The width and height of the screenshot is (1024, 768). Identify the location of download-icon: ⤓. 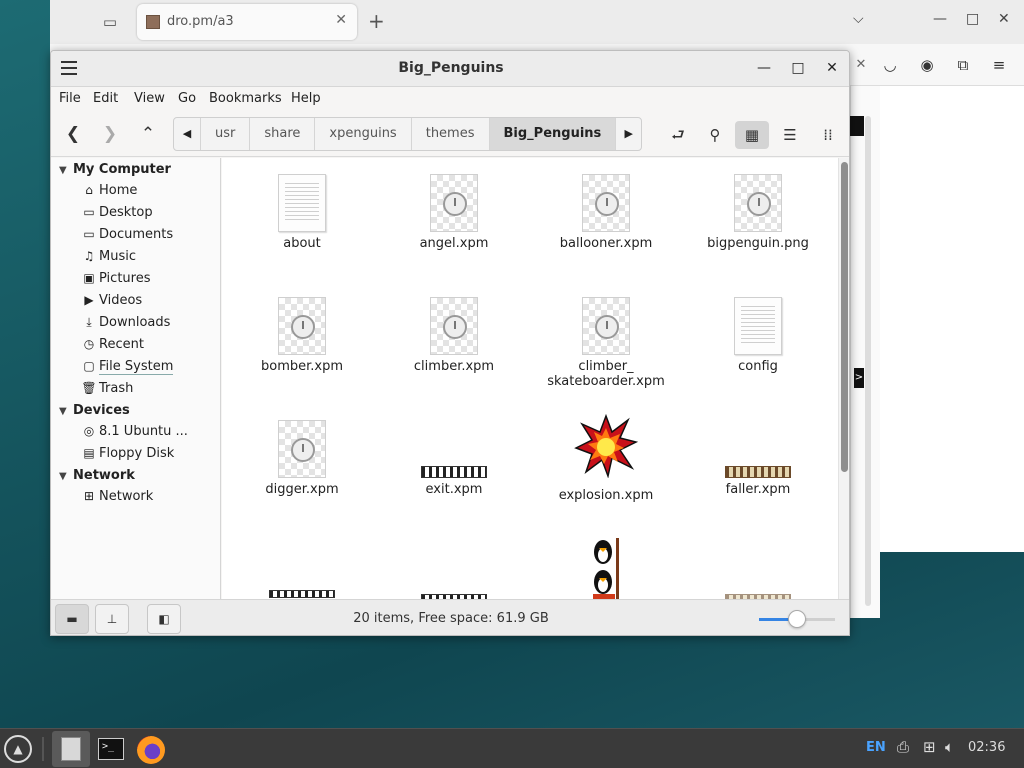
(89, 322).